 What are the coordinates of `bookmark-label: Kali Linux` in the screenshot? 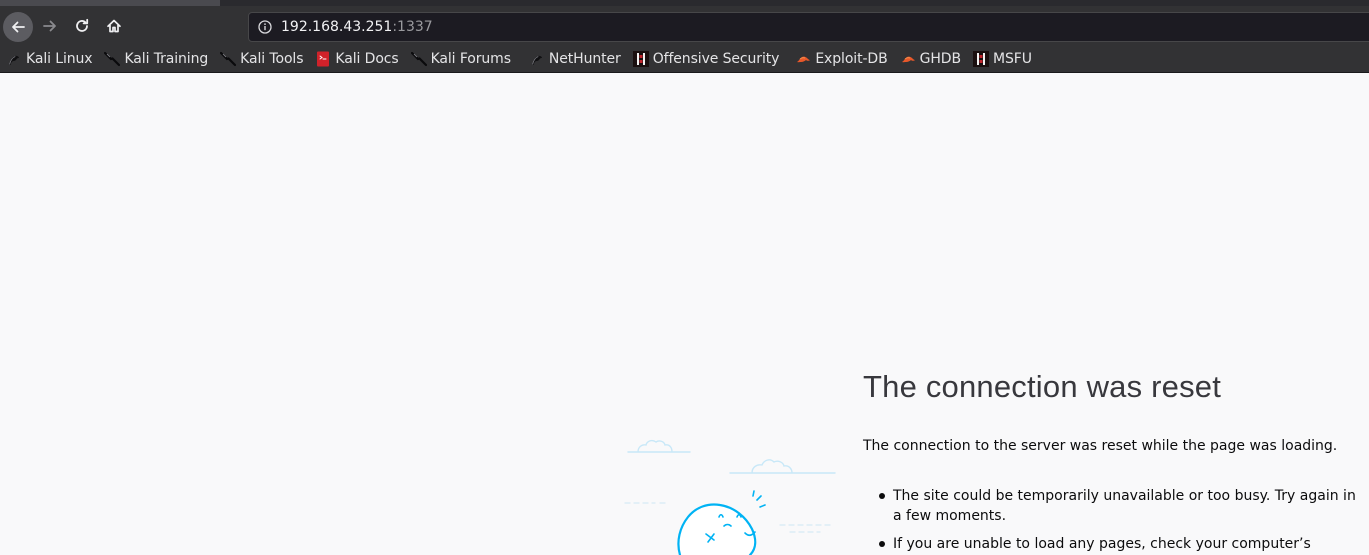 It's located at (59, 59).